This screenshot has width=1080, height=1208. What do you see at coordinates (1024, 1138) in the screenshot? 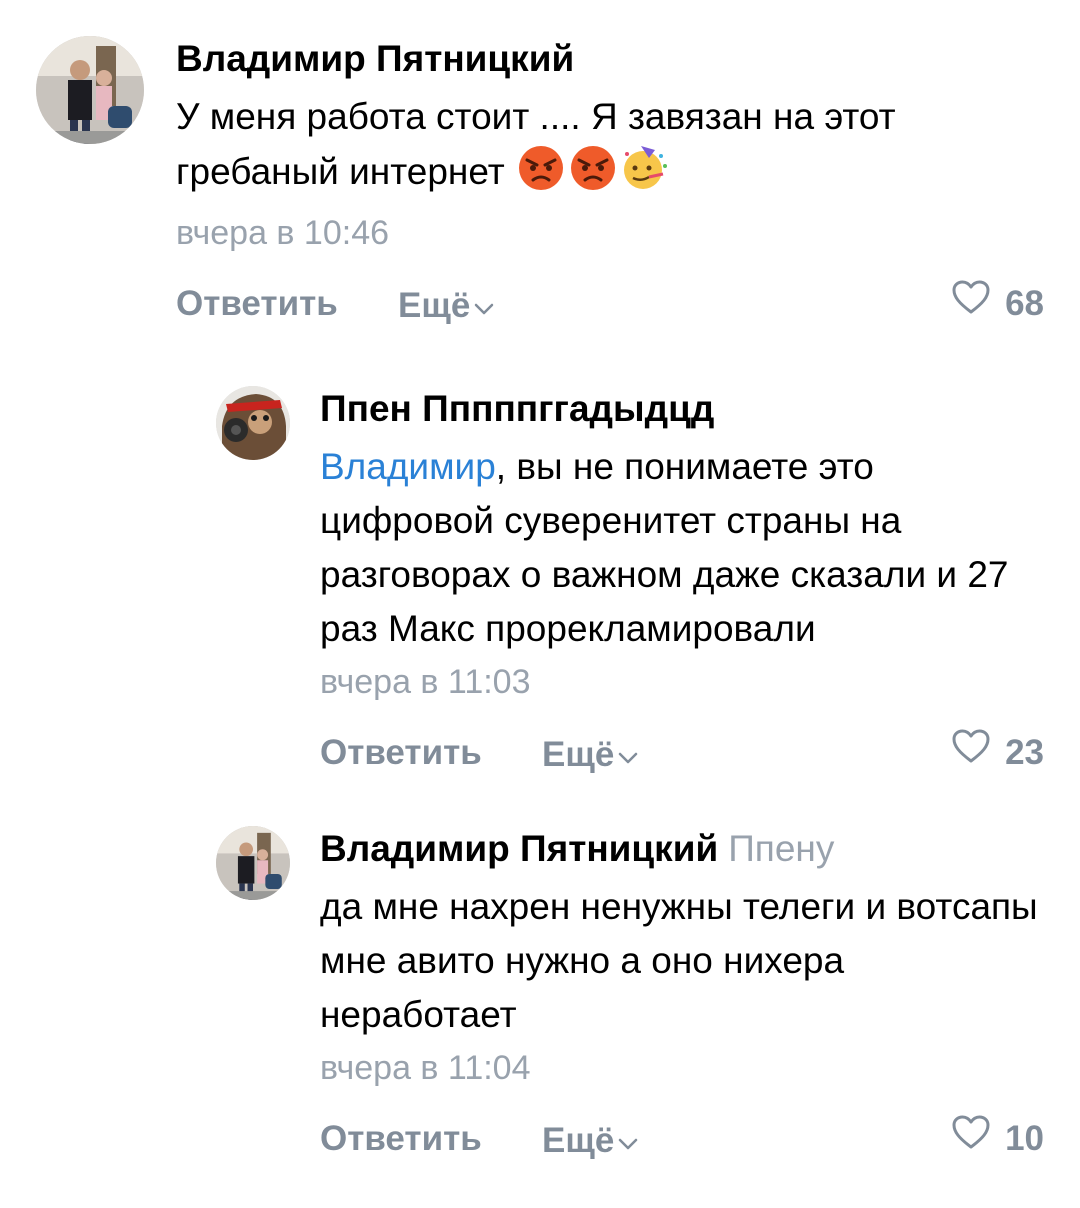
I see `like-count: 10` at bounding box center [1024, 1138].